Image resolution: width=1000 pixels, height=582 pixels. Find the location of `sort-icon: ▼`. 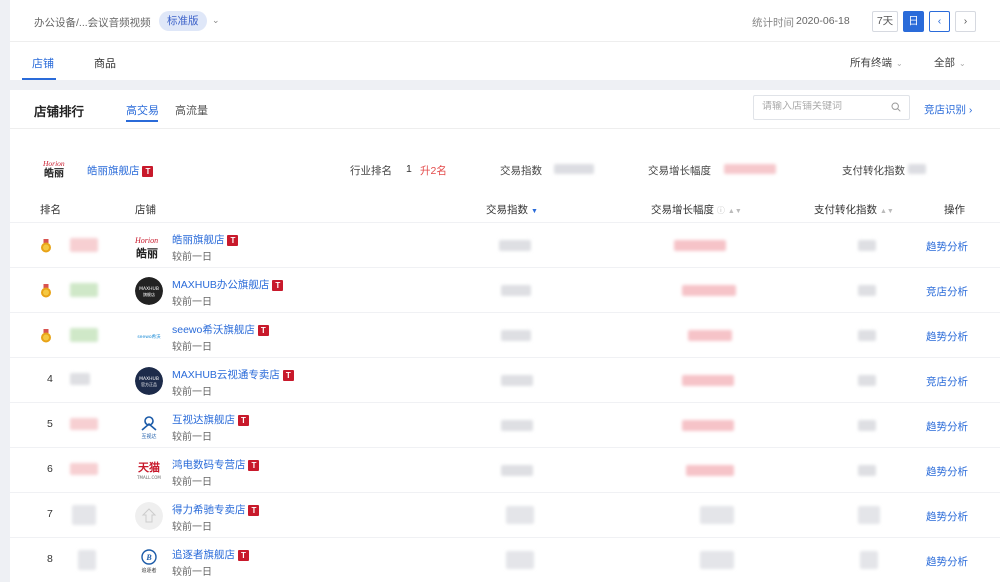

sort-icon: ▼ is located at coordinates (534, 211).